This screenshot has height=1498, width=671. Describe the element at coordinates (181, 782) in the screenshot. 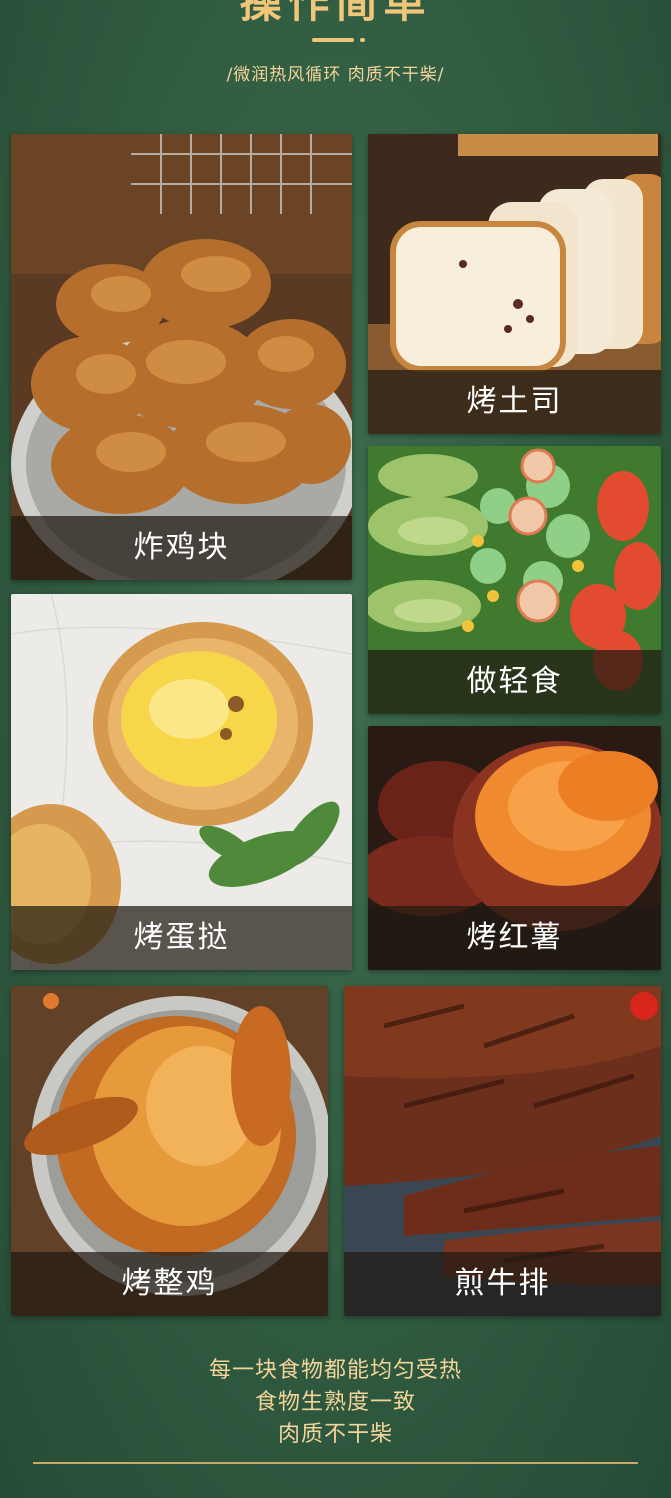

I see `food-card-egg-tart: 烤蛋挞` at that location.